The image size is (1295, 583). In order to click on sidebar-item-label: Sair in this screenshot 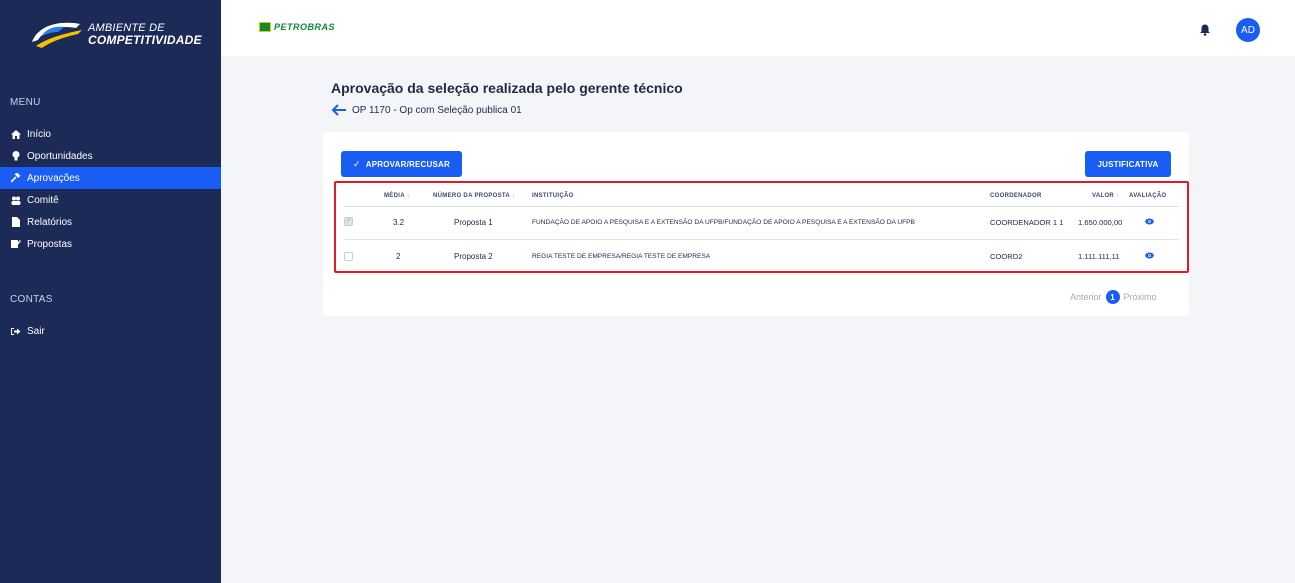, I will do `click(36, 331)`.